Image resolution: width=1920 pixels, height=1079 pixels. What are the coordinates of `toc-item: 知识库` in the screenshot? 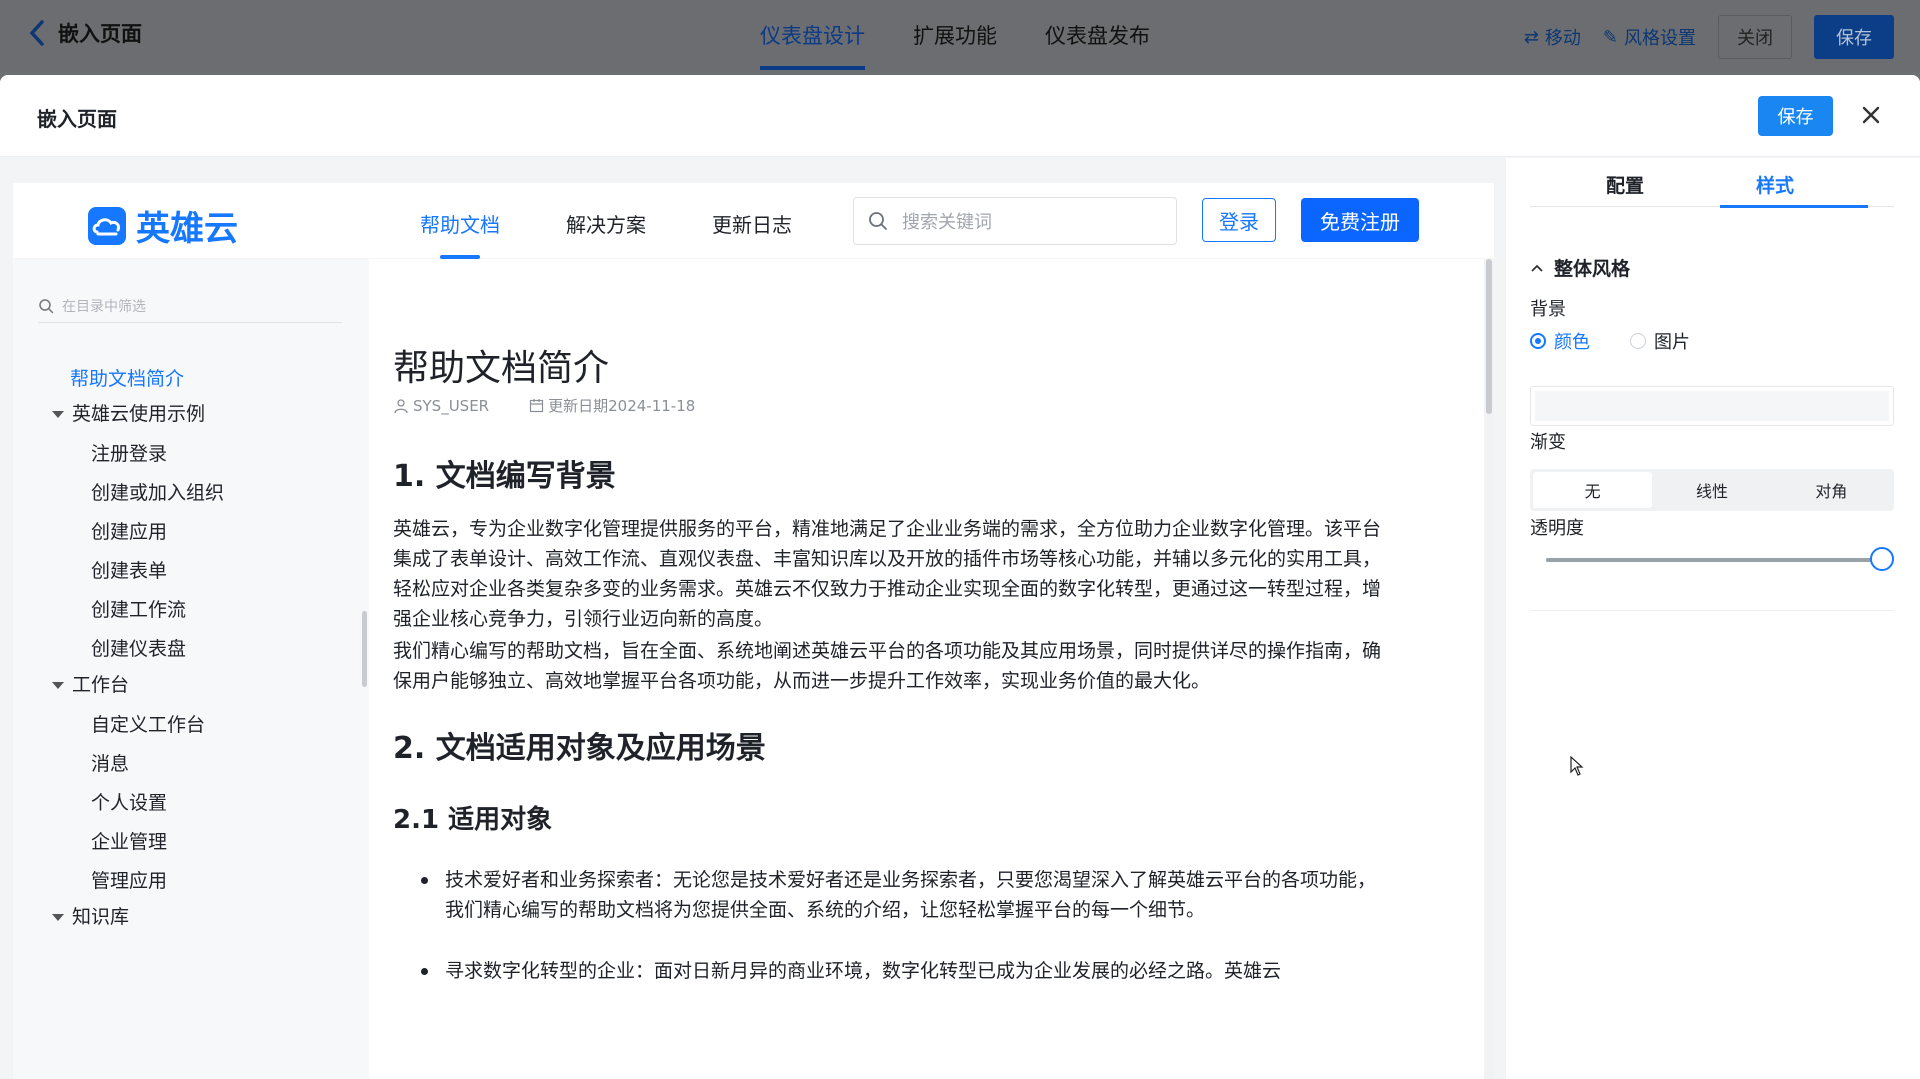 It's located at (90, 915).